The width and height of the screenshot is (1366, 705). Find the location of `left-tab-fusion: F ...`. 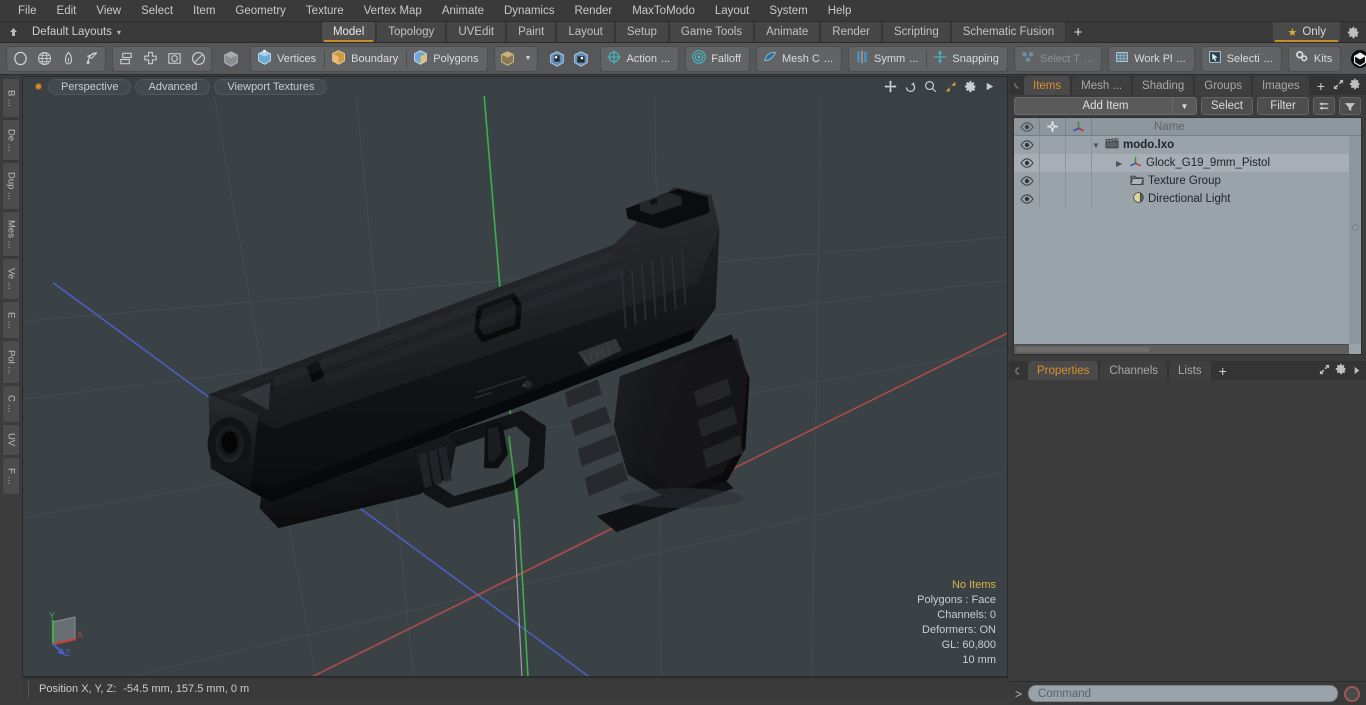

left-tab-fusion: F ... is located at coordinates (11, 476).